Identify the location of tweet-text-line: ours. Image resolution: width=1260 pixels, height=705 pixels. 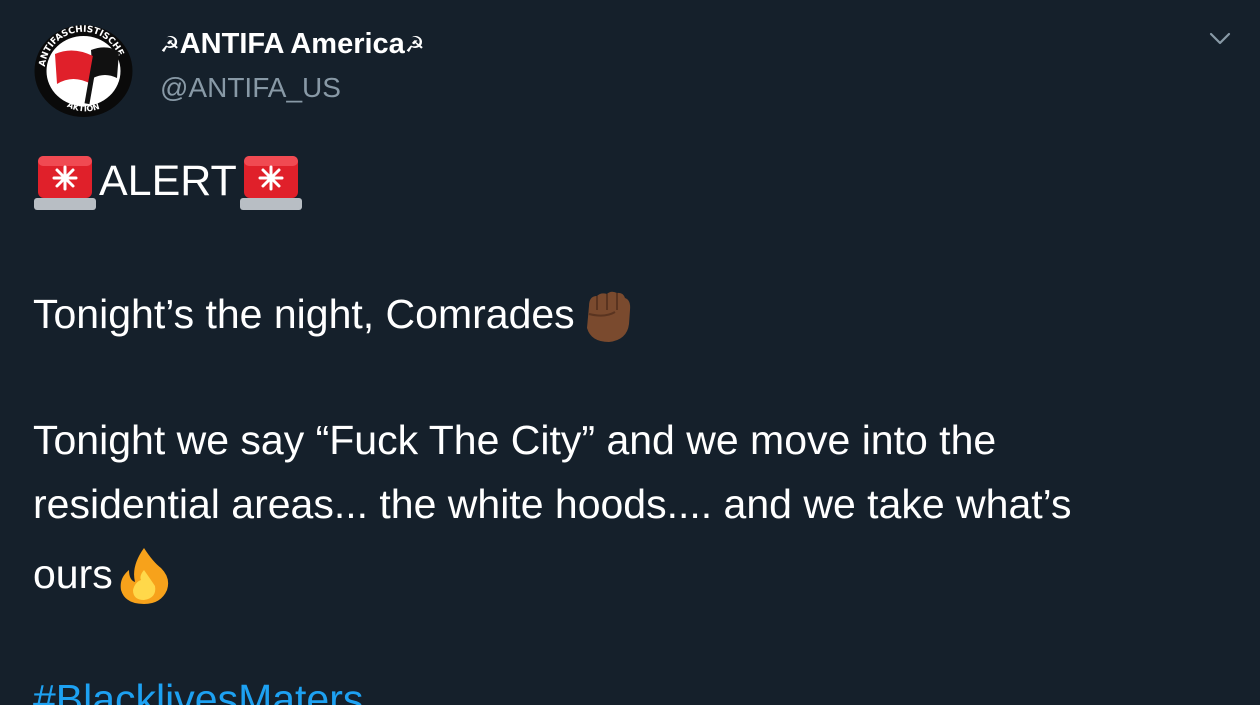
(104, 575).